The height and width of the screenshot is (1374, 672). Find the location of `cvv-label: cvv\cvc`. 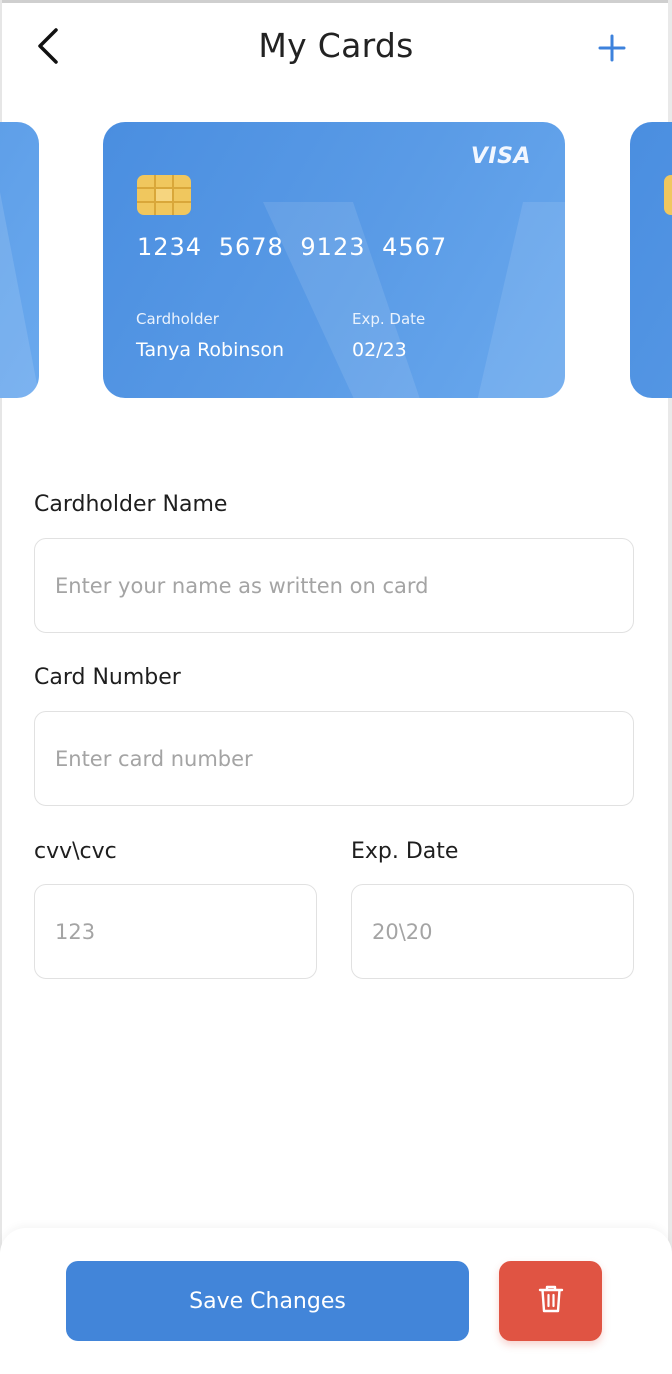

cvv-label: cvv\cvc is located at coordinates (75, 851).